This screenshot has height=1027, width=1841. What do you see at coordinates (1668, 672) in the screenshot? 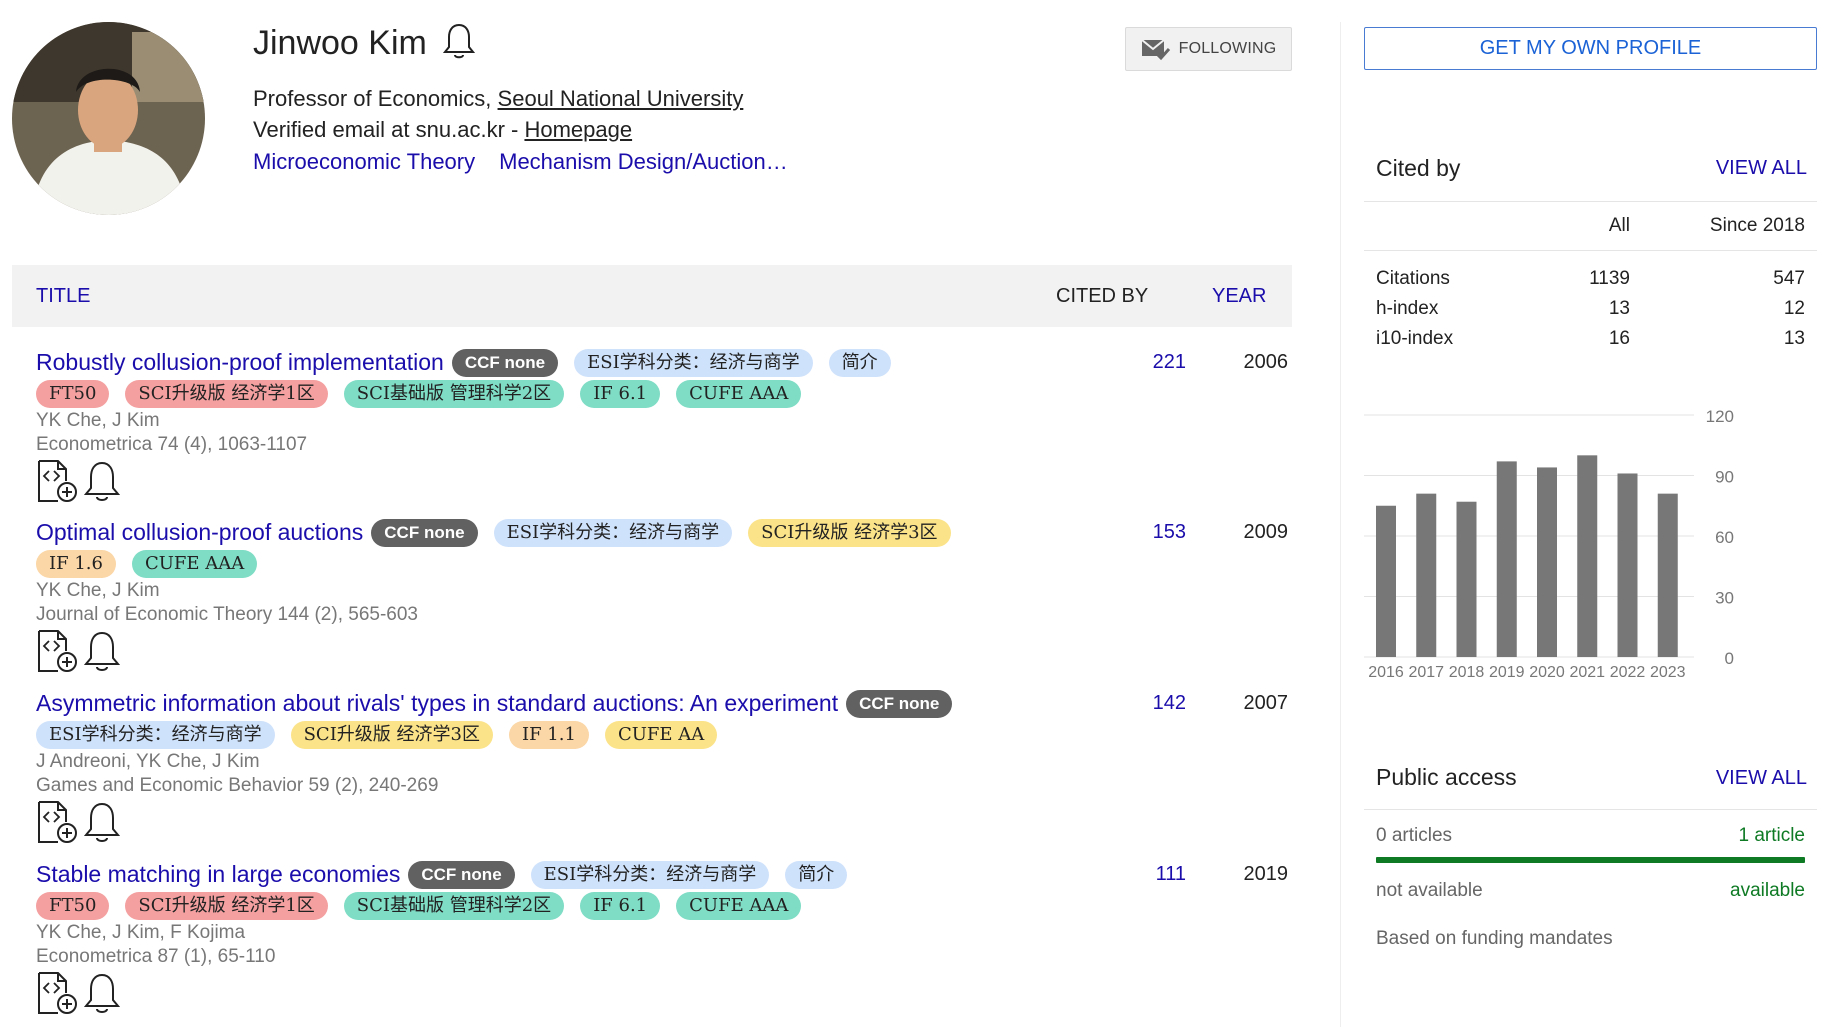
I see `x-tick-label: 2023` at bounding box center [1668, 672].